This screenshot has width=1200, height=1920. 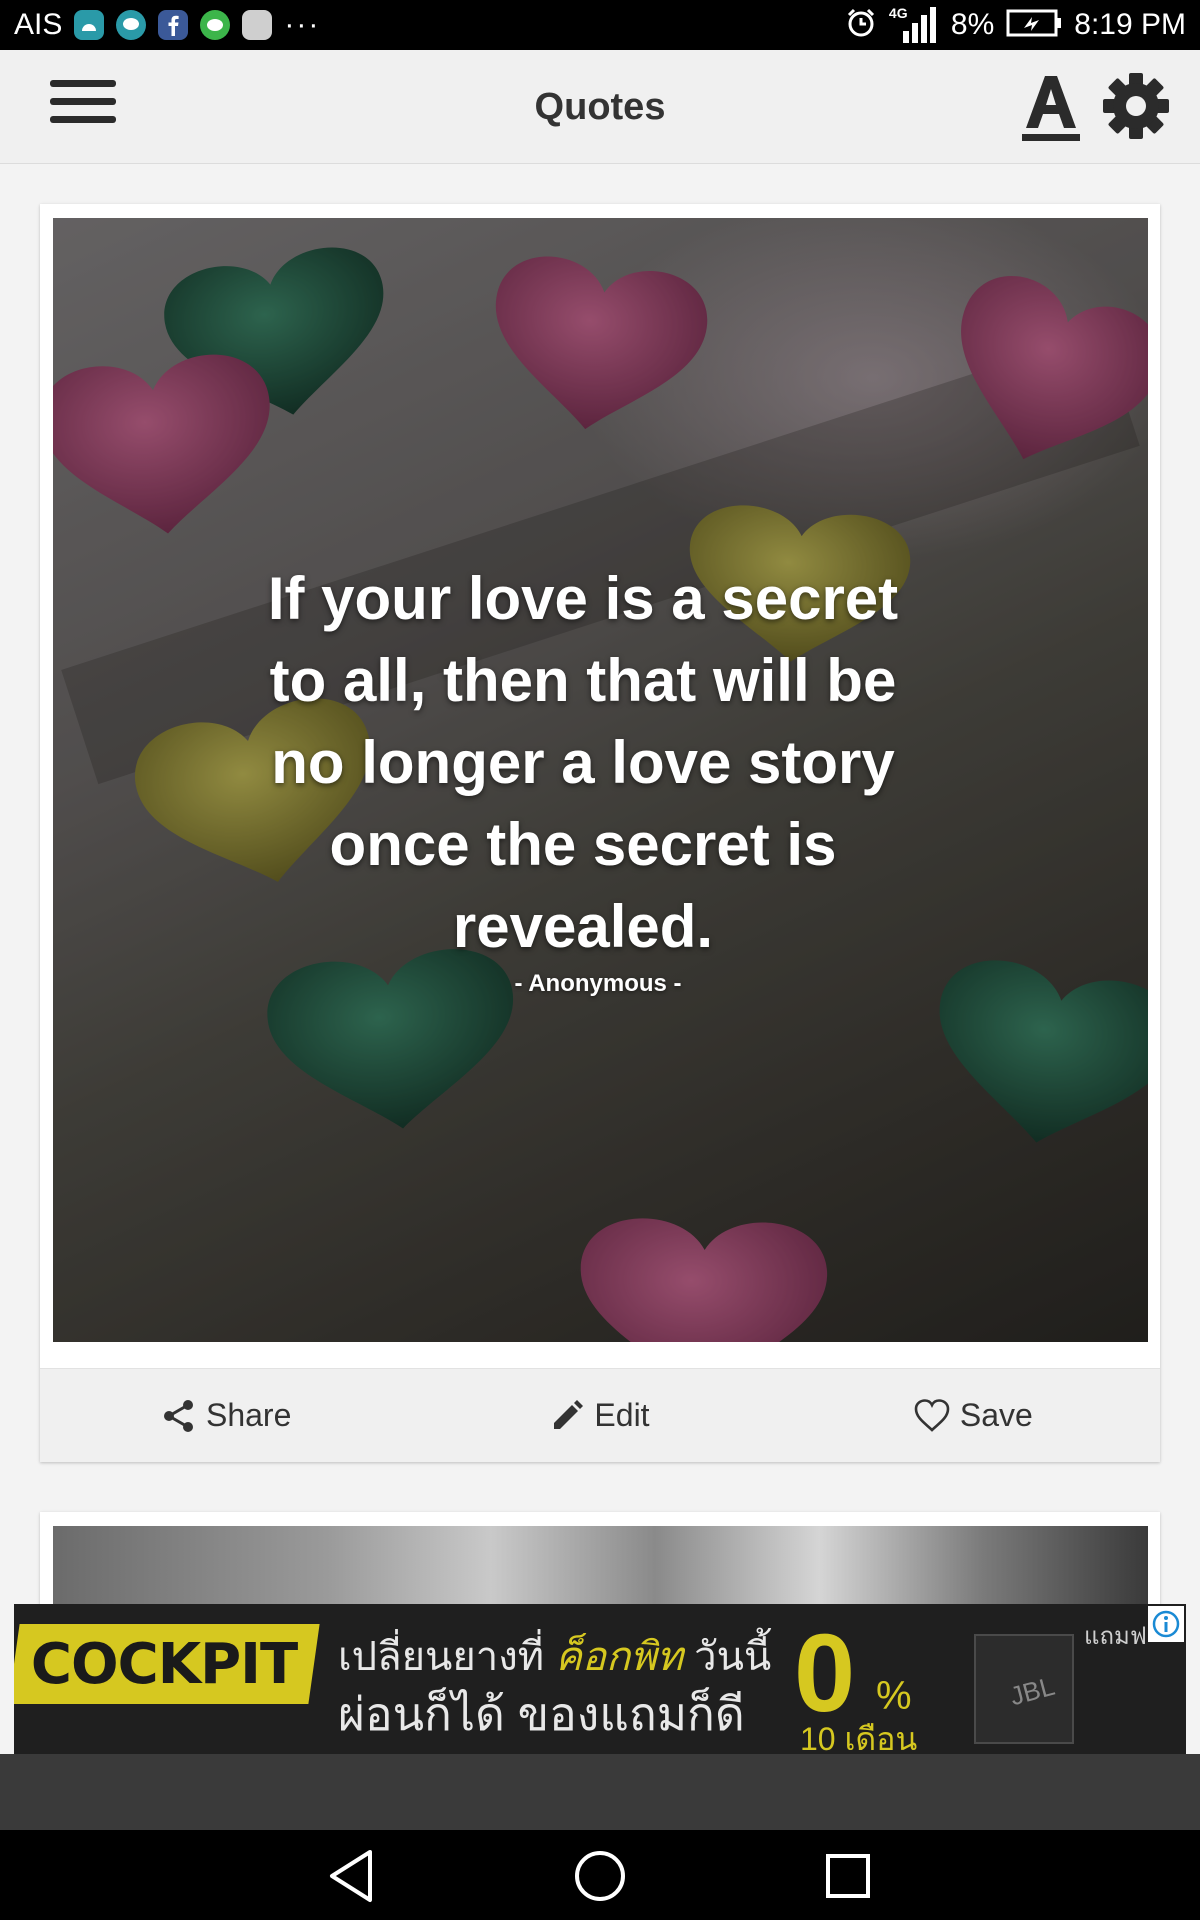 What do you see at coordinates (932, 1415) in the screenshot?
I see `heart-outline-icon` at bounding box center [932, 1415].